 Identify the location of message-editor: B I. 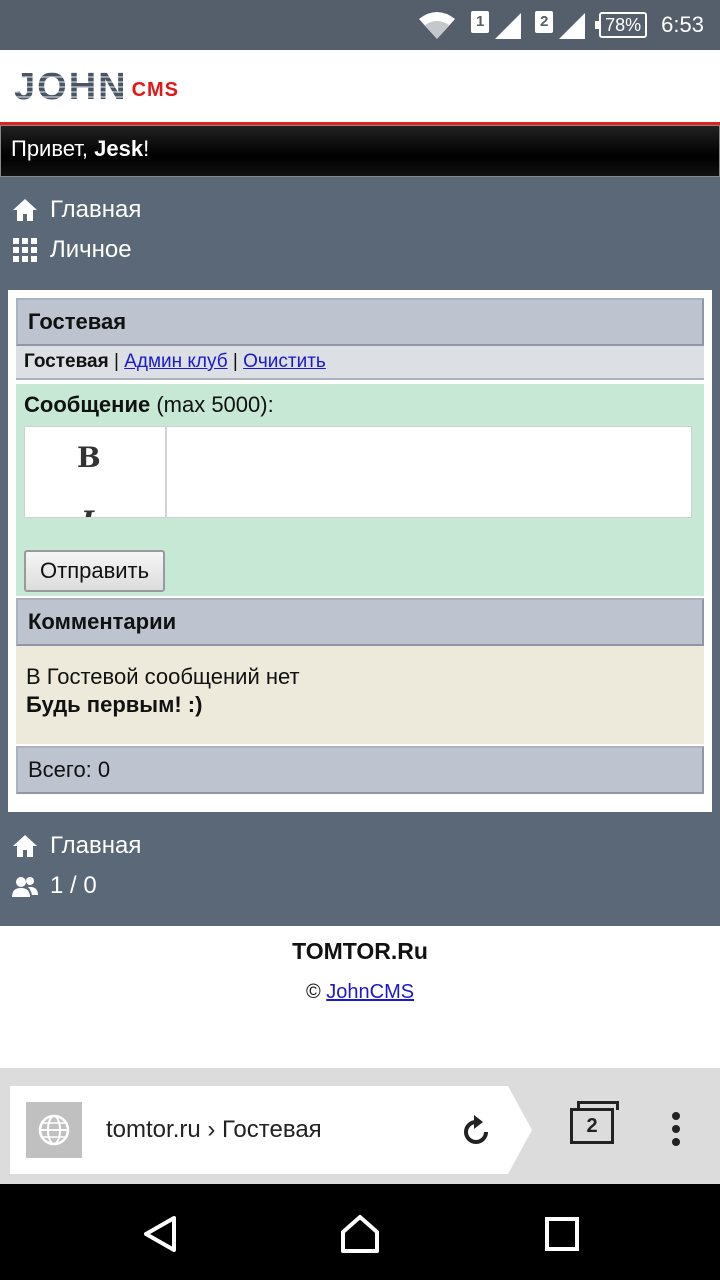
(358, 472).